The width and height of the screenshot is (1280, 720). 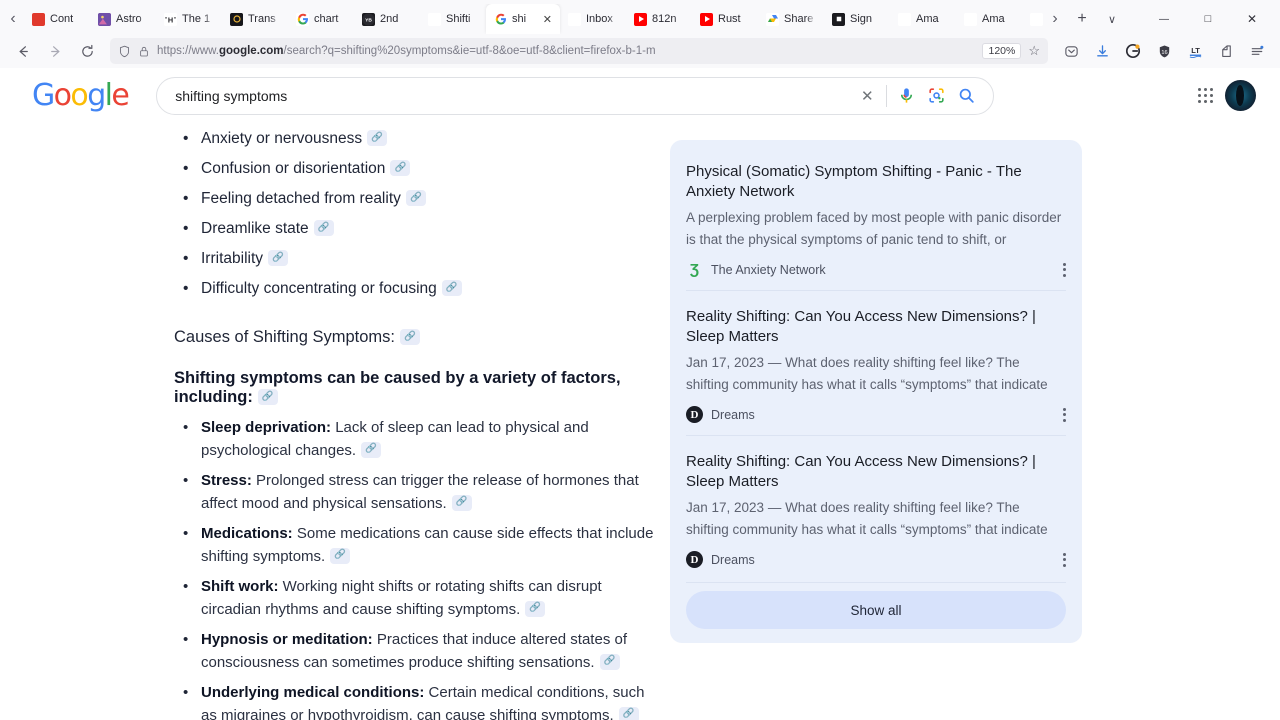 What do you see at coordinates (72, 95) in the screenshot?
I see `google-logo: Google` at bounding box center [72, 95].